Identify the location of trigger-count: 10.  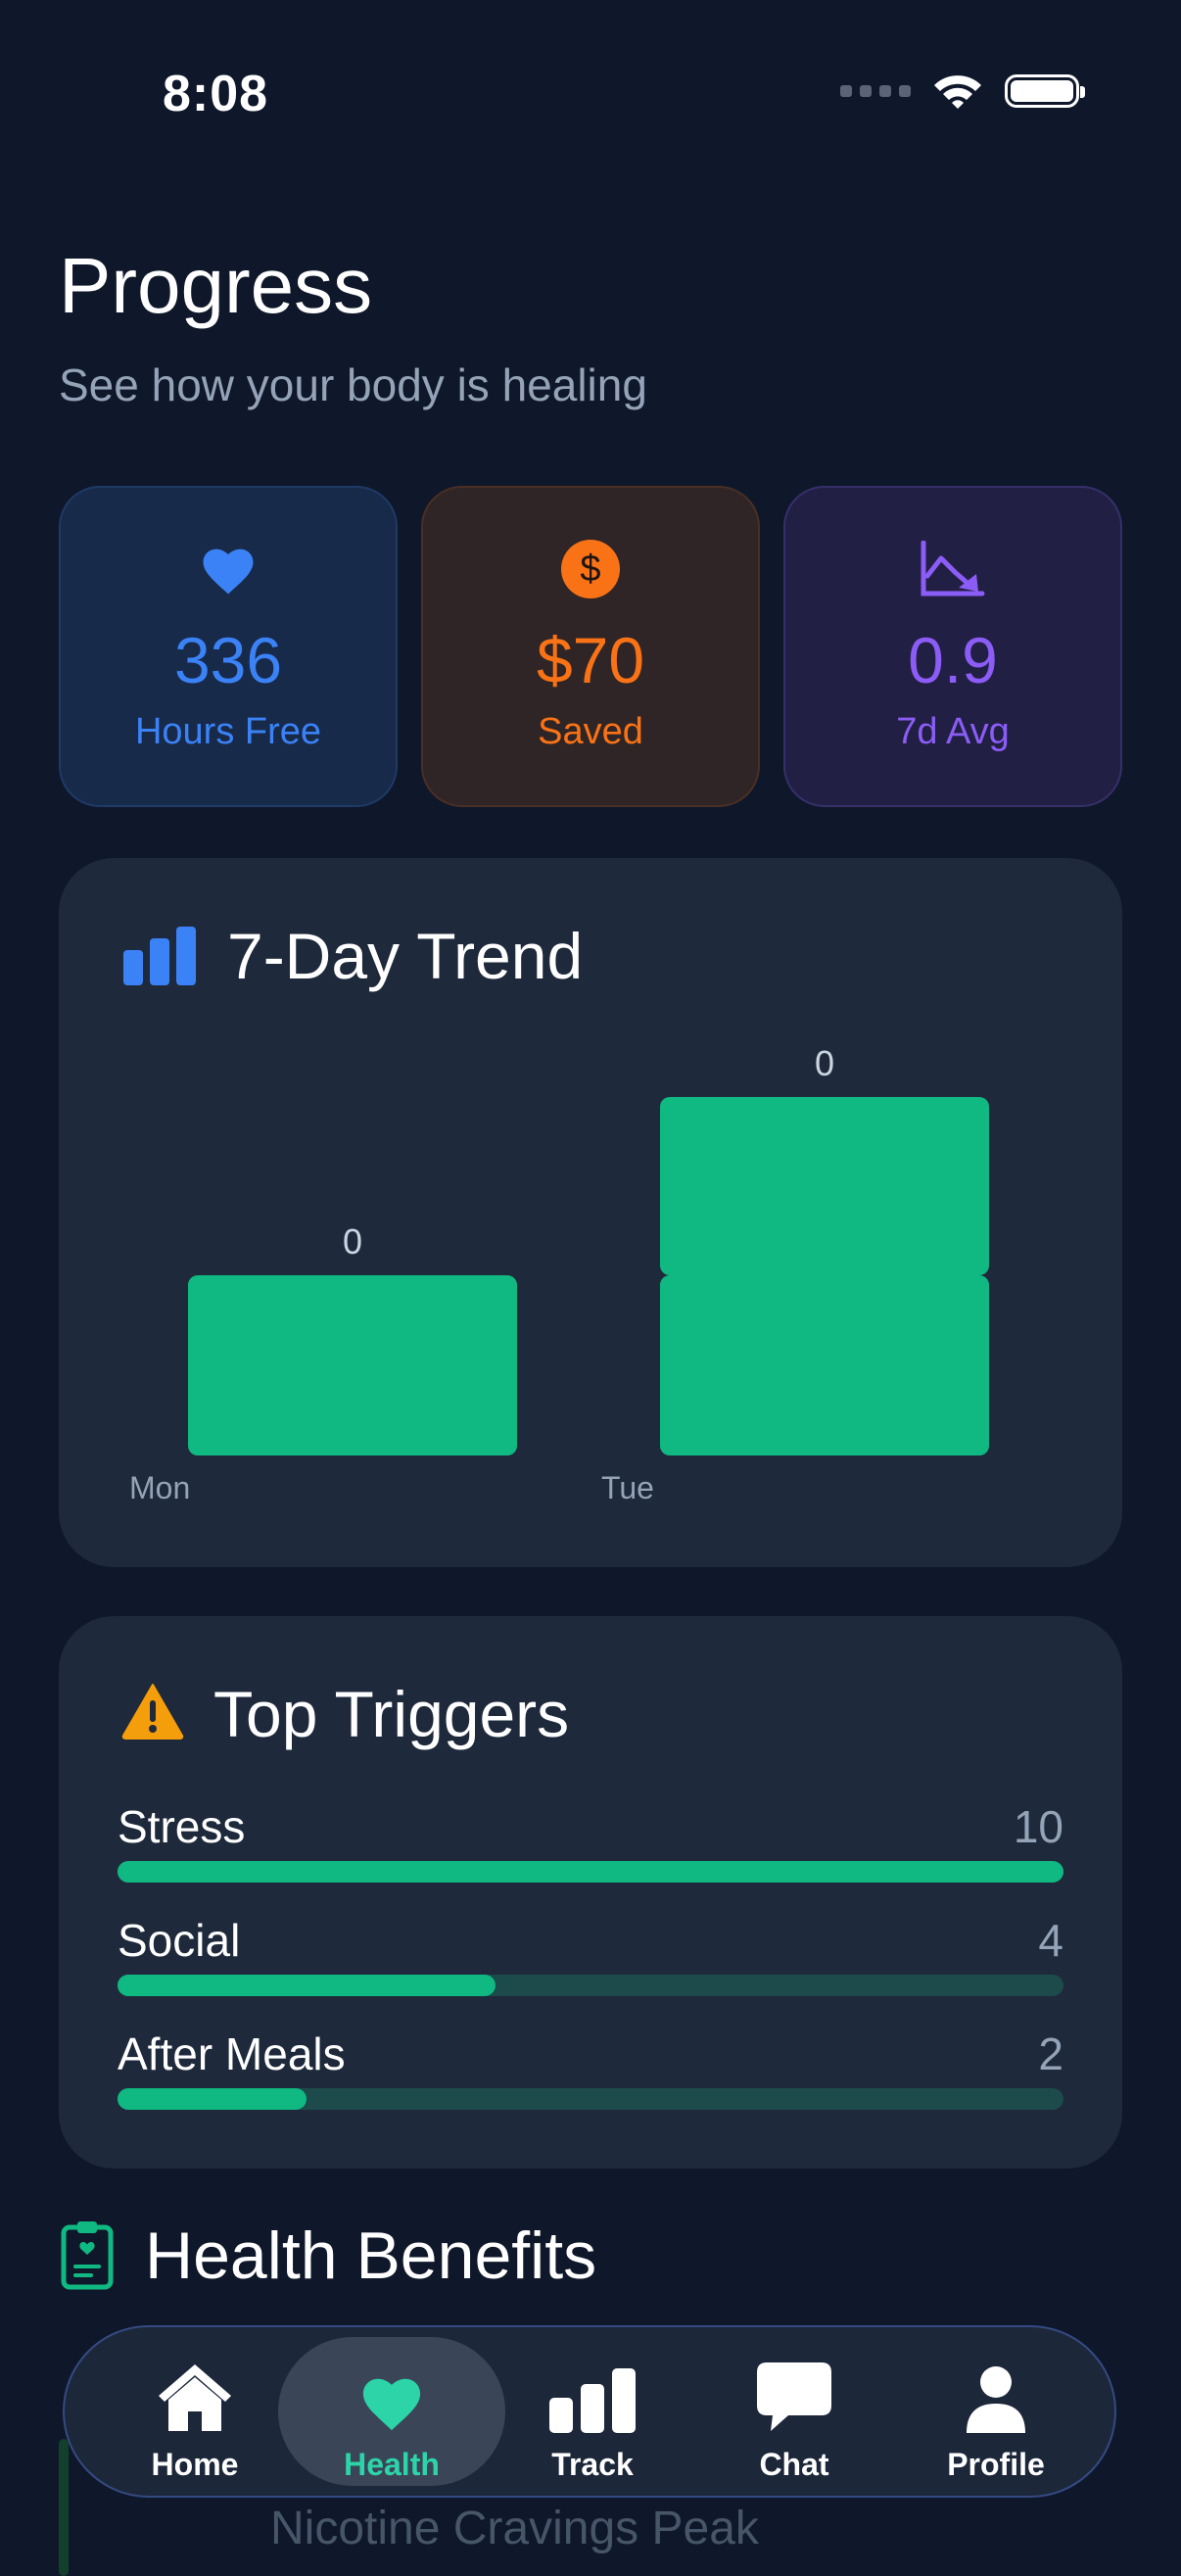
(1038, 1827).